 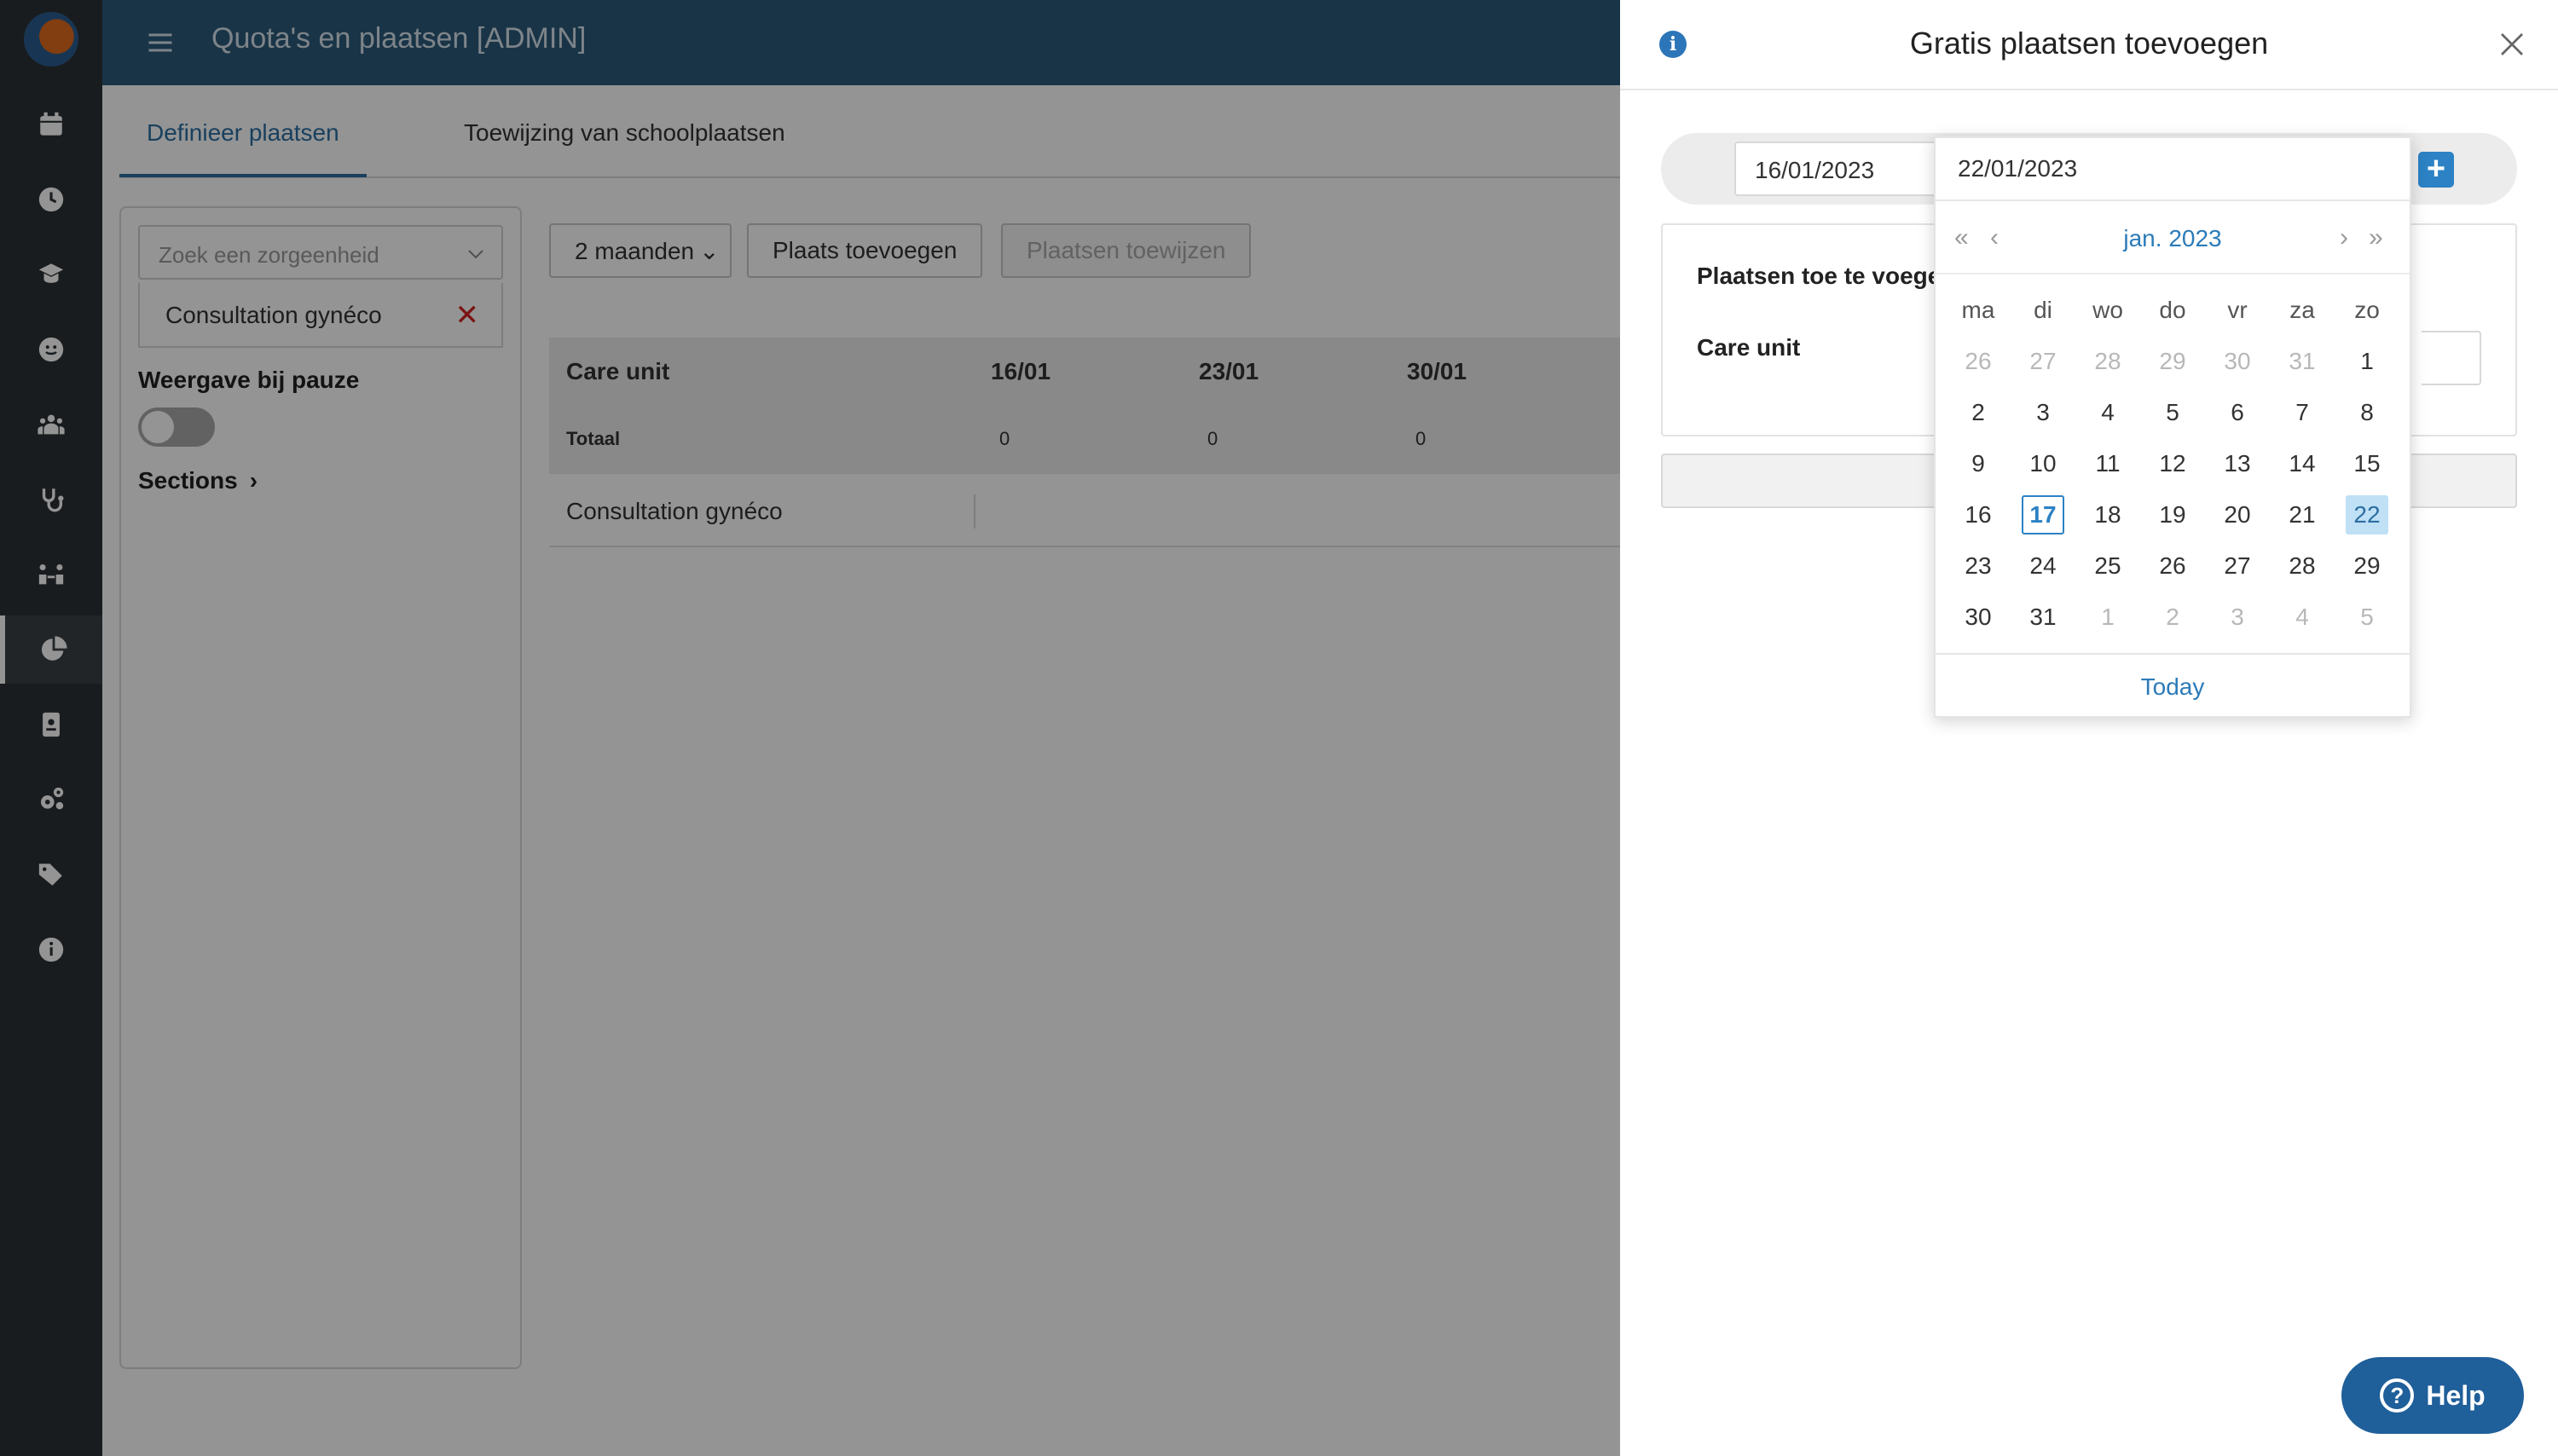 What do you see at coordinates (2436, 170) in the screenshot?
I see `add-range-plus-icon: +` at bounding box center [2436, 170].